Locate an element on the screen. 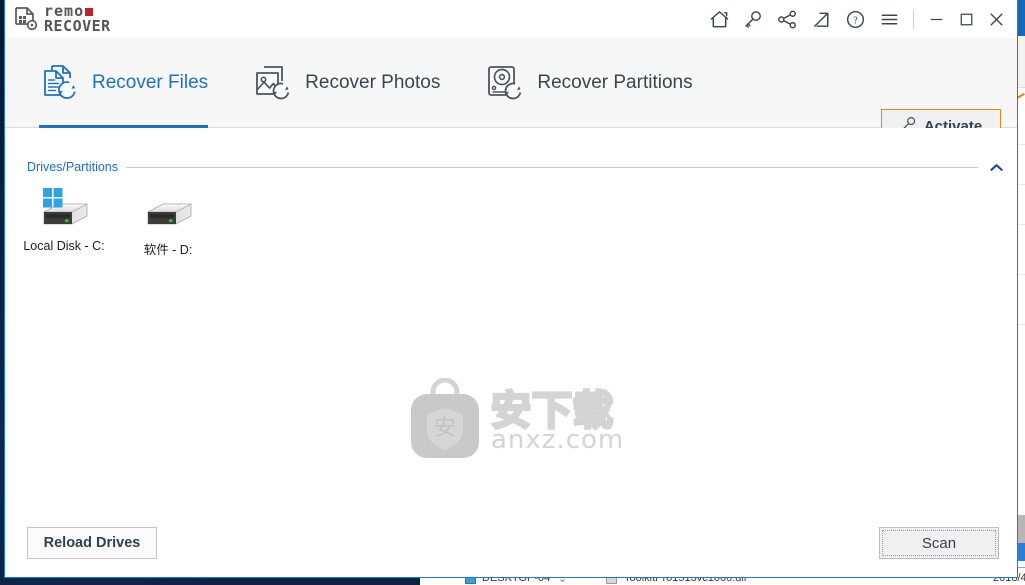 The image size is (1025, 585). reload-drives-button: Reload Drives is located at coordinates (92, 543).